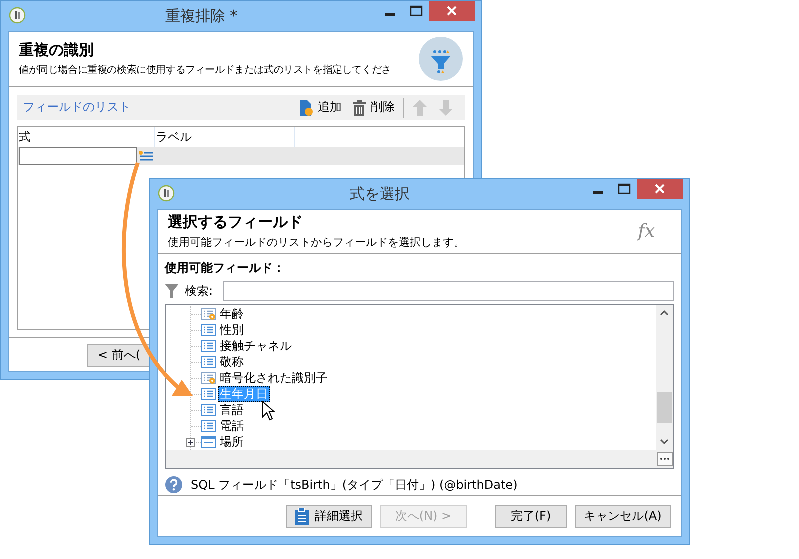 The width and height of the screenshot is (799, 559). I want to click on header-description: 使用可能フィールドのリストからフィールドを選択します。, so click(317, 242).